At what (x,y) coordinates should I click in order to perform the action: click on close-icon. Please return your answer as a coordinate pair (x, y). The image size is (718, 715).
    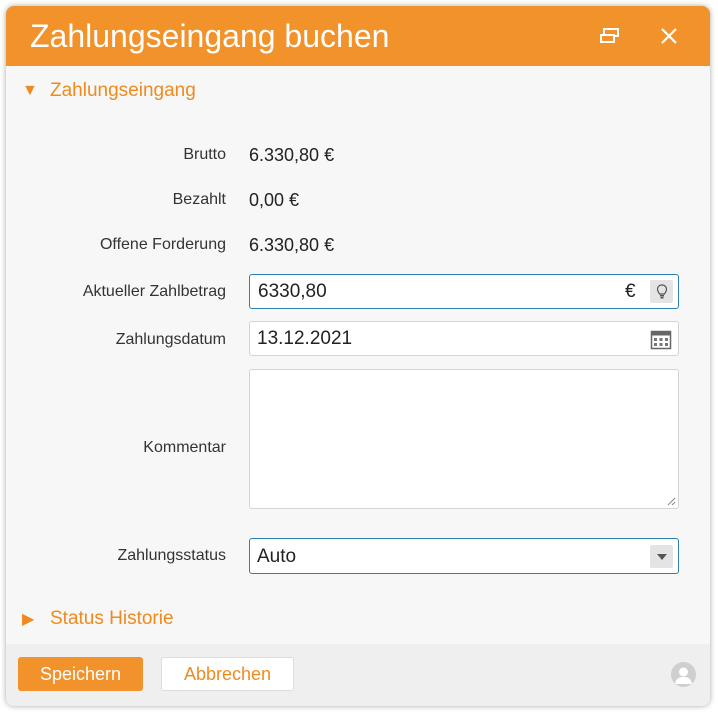
    Looking at the image, I should click on (669, 36).